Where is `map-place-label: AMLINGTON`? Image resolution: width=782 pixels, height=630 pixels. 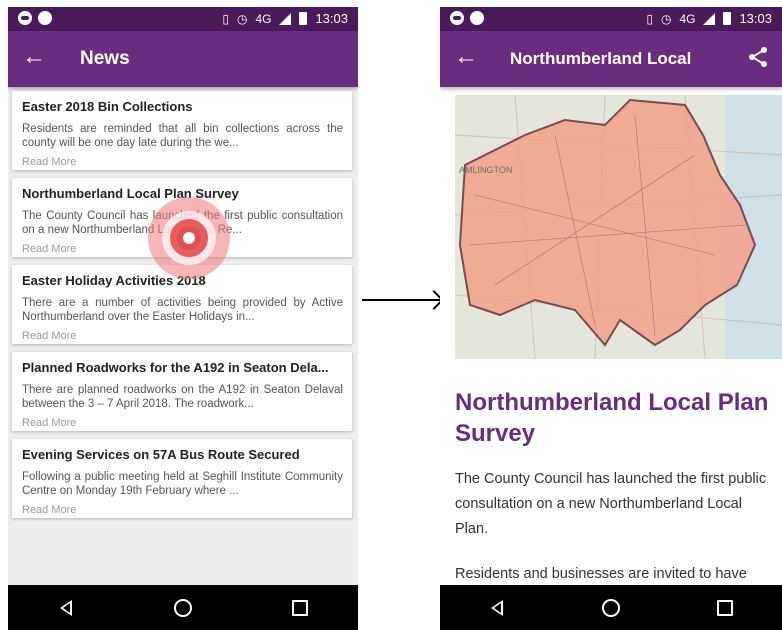
map-place-label: AMLINGTON is located at coordinates (485, 170).